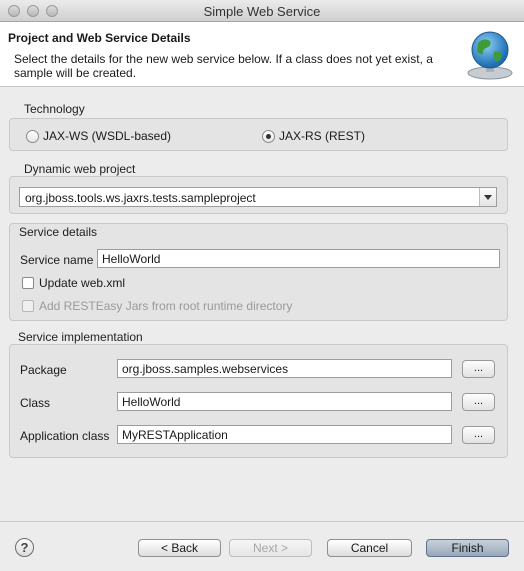  Describe the element at coordinates (35, 403) in the screenshot. I see `class-label: Class` at that location.